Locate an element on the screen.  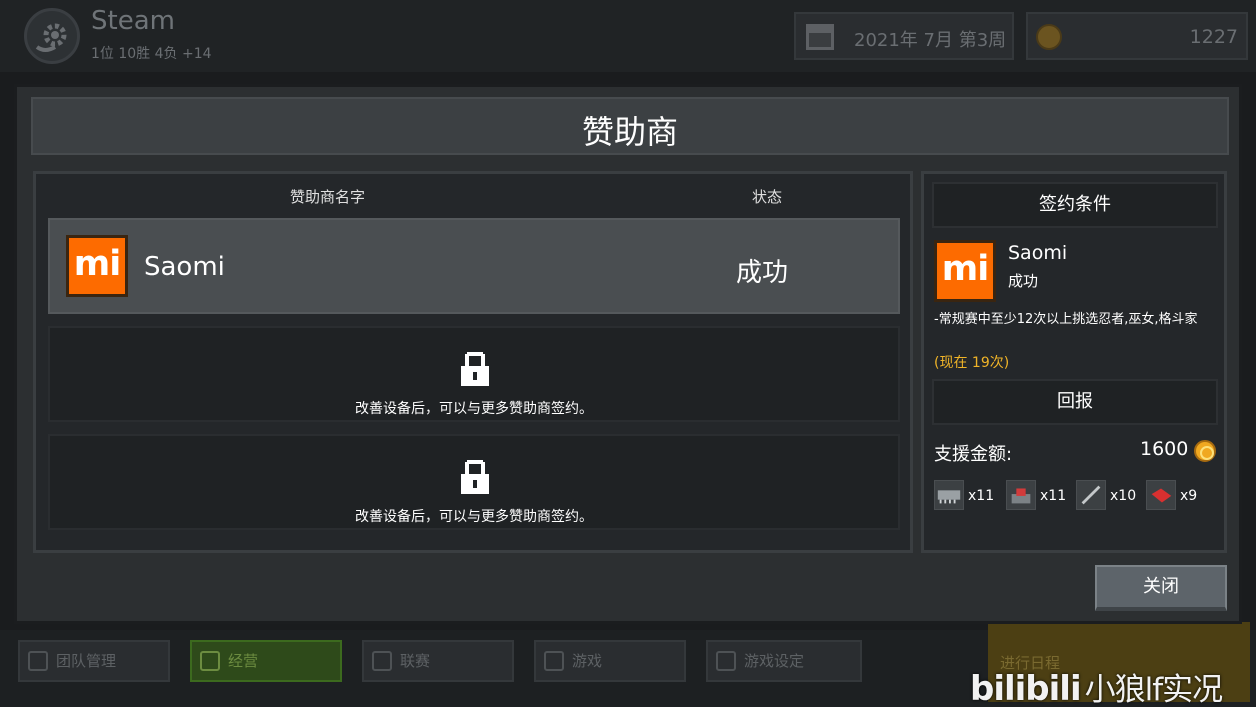
red-book-icon is located at coordinates (1161, 495).